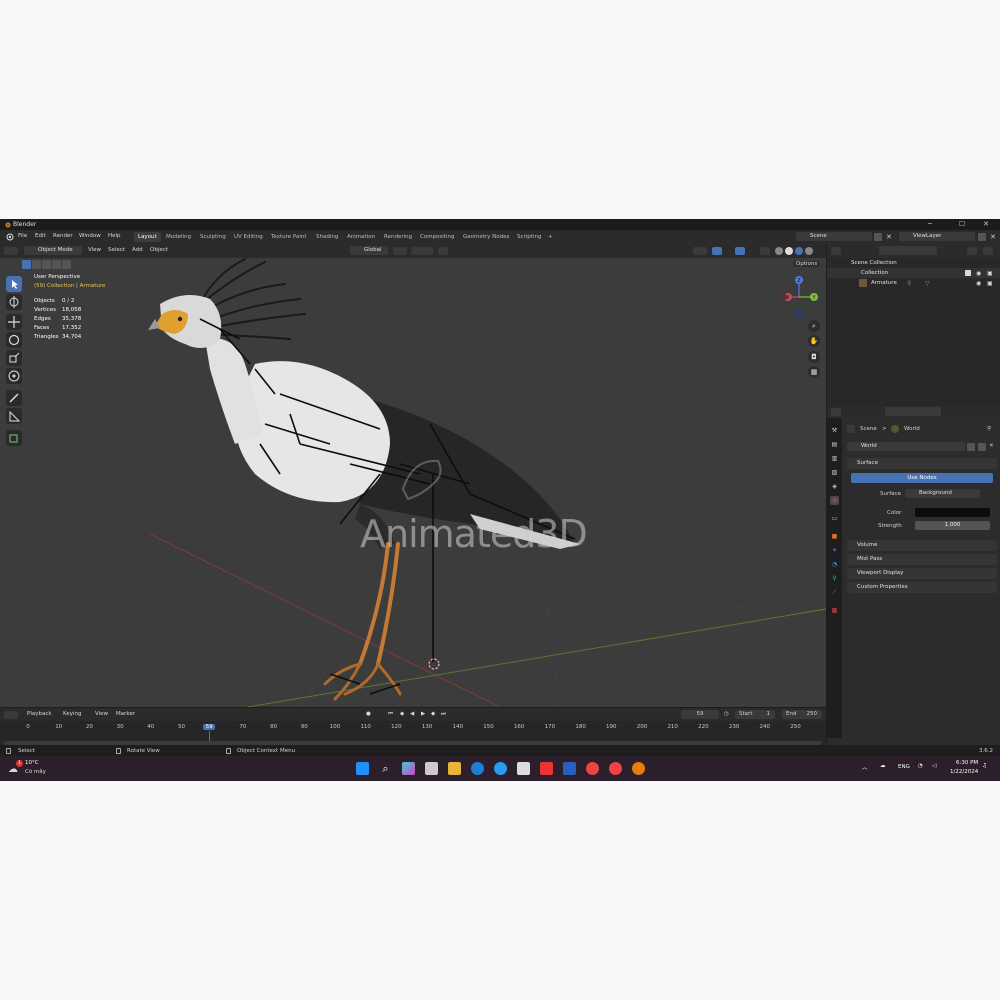 Image resolution: width=1000 pixels, height=1000 pixels. Describe the element at coordinates (988, 251) in the screenshot. I see `new-collection-icon` at that location.